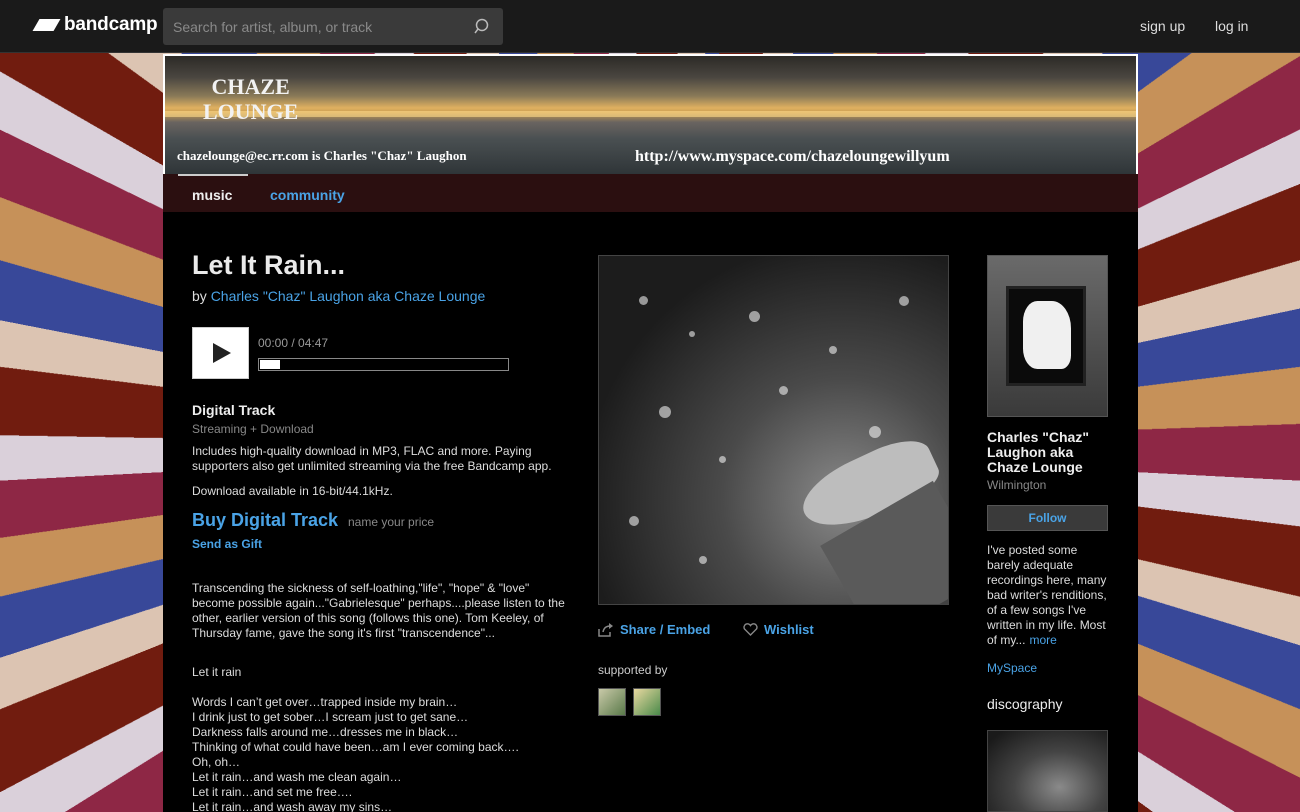 The image size is (1300, 812). What do you see at coordinates (1042, 640) in the screenshot?
I see `bio-more-link: more` at bounding box center [1042, 640].